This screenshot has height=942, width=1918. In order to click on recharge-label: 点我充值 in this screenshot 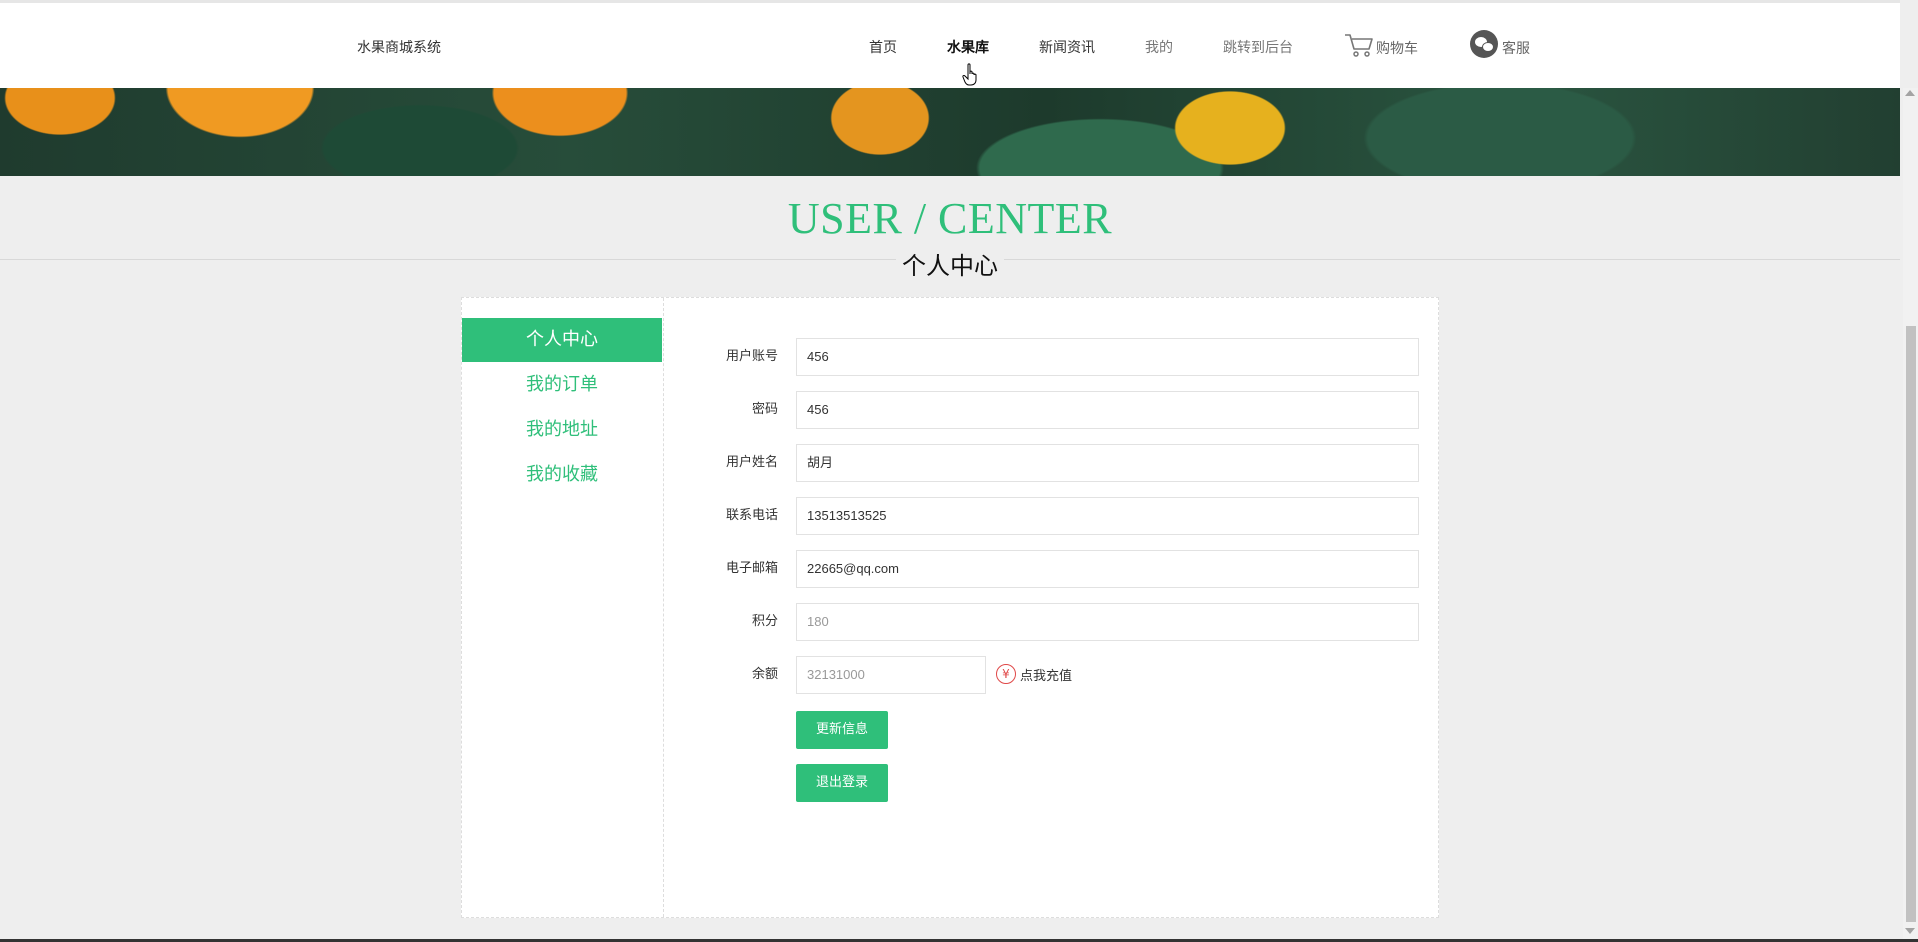, I will do `click(1046, 676)`.